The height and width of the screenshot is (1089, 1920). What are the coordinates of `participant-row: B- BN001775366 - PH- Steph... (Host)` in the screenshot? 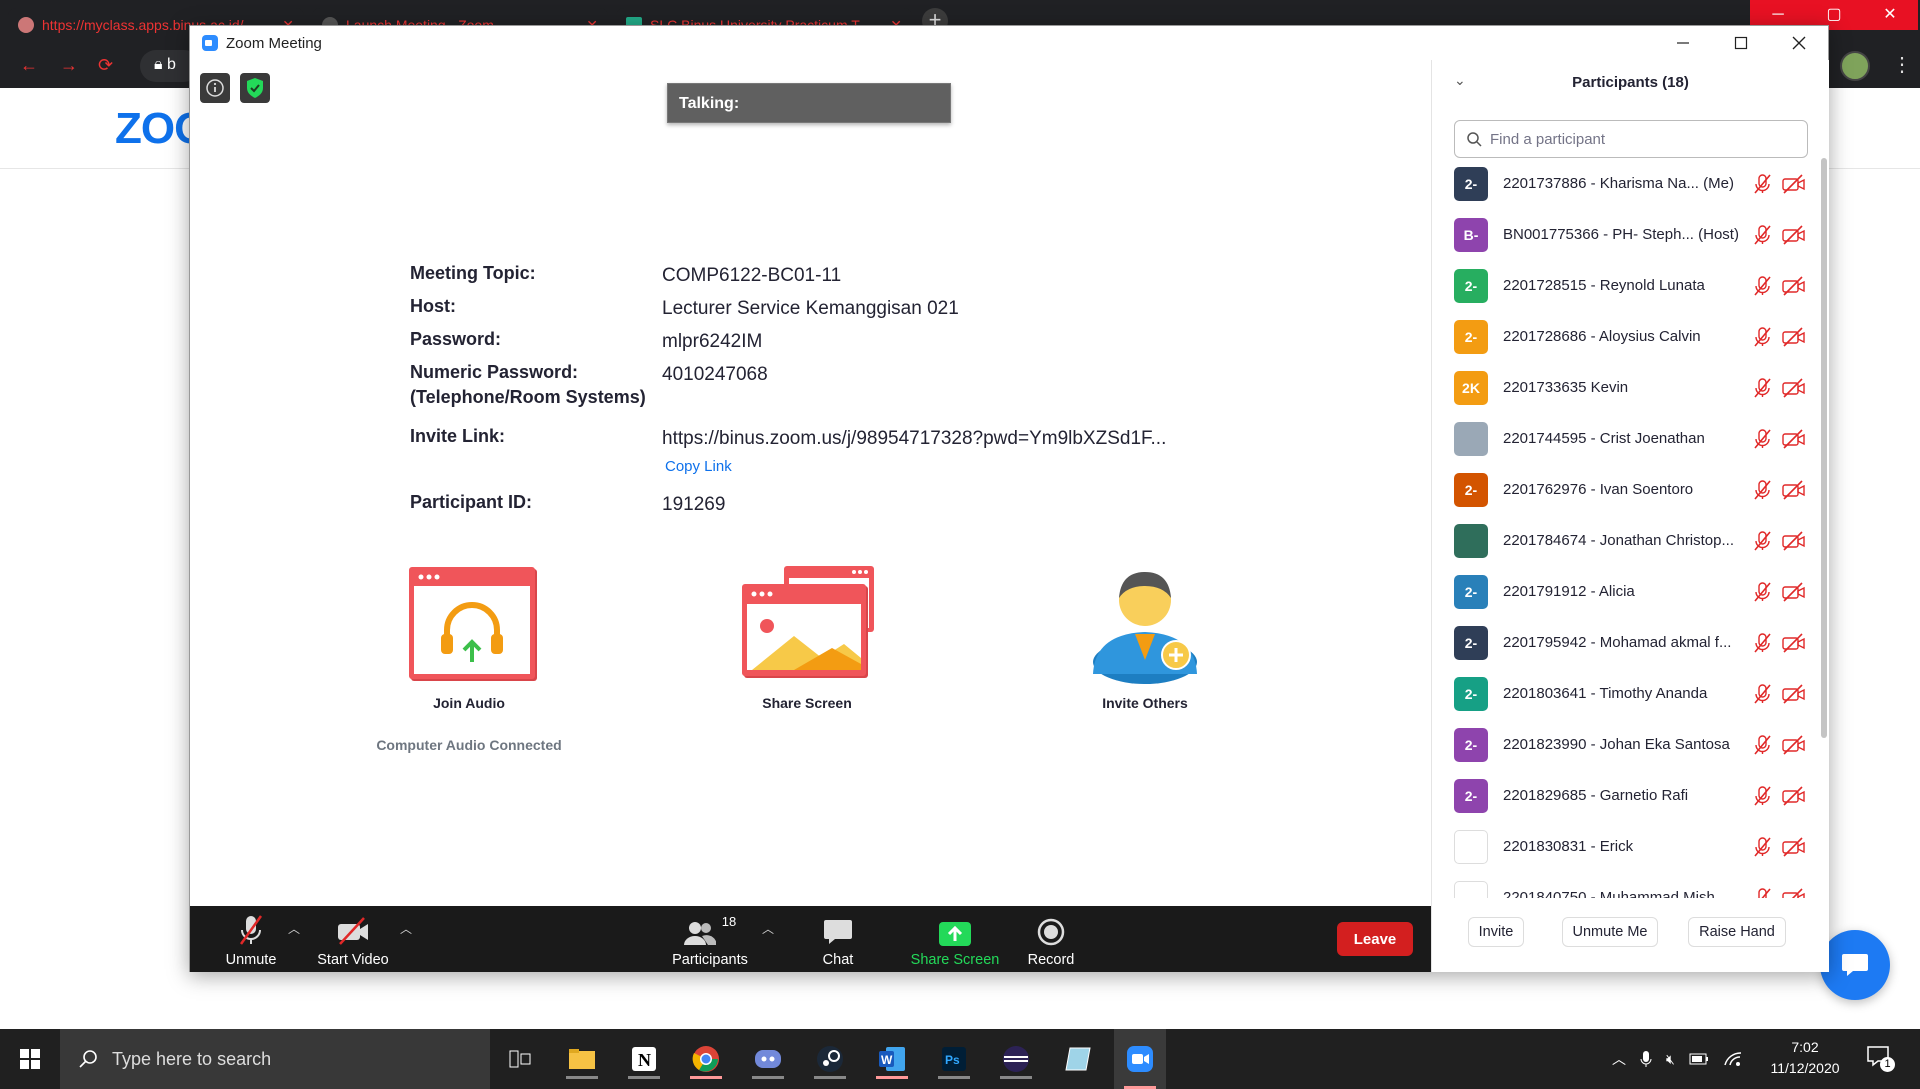 It's located at (1626, 234).